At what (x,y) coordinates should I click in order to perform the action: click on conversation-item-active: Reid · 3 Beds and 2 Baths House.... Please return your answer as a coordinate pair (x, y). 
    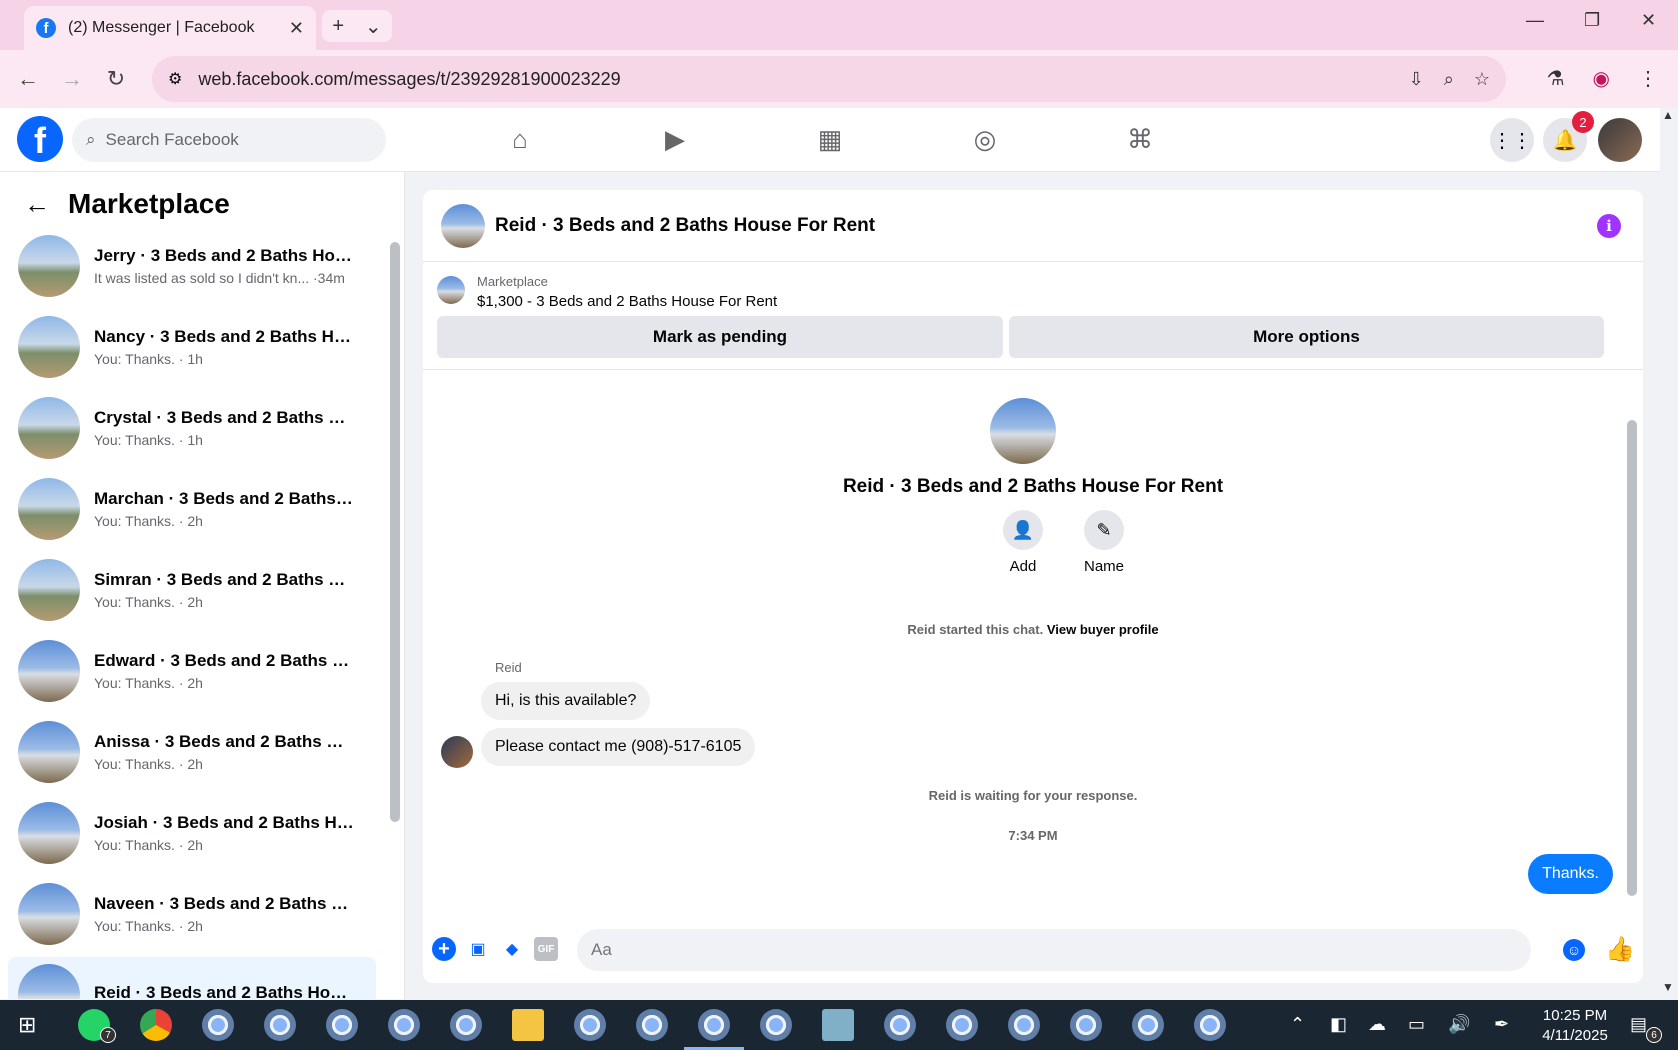
    Looking at the image, I should click on (192, 978).